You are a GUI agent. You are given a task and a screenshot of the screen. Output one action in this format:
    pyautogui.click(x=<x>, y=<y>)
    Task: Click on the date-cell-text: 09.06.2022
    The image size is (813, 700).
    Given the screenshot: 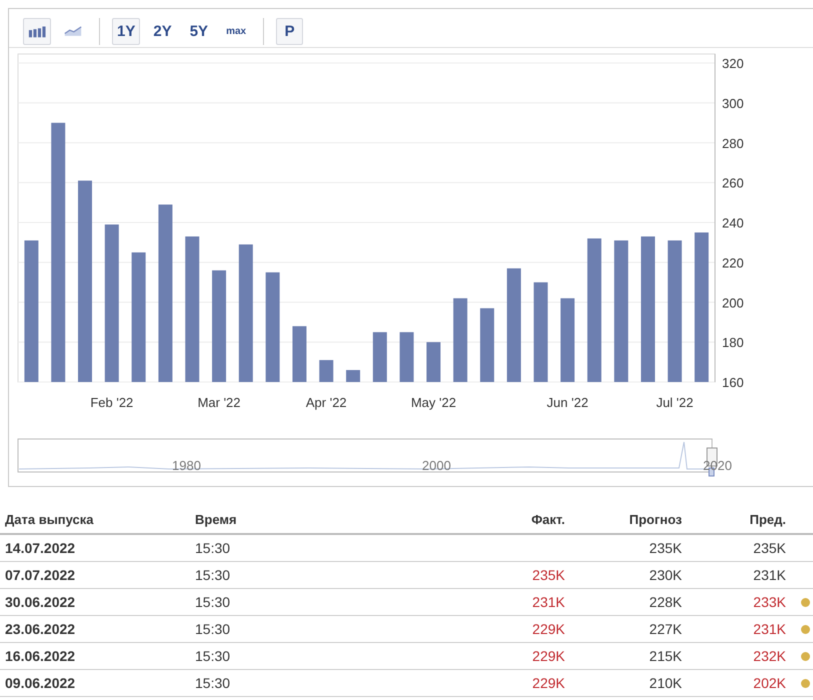 What is the action you would take?
    pyautogui.click(x=40, y=683)
    